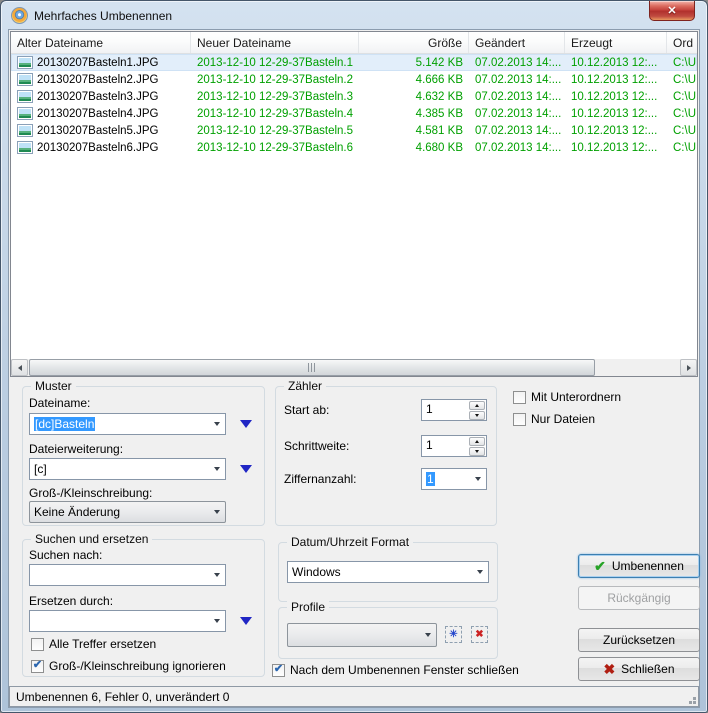  What do you see at coordinates (246, 469) in the screenshot?
I see `dateierweiterung-menu-arrow` at bounding box center [246, 469].